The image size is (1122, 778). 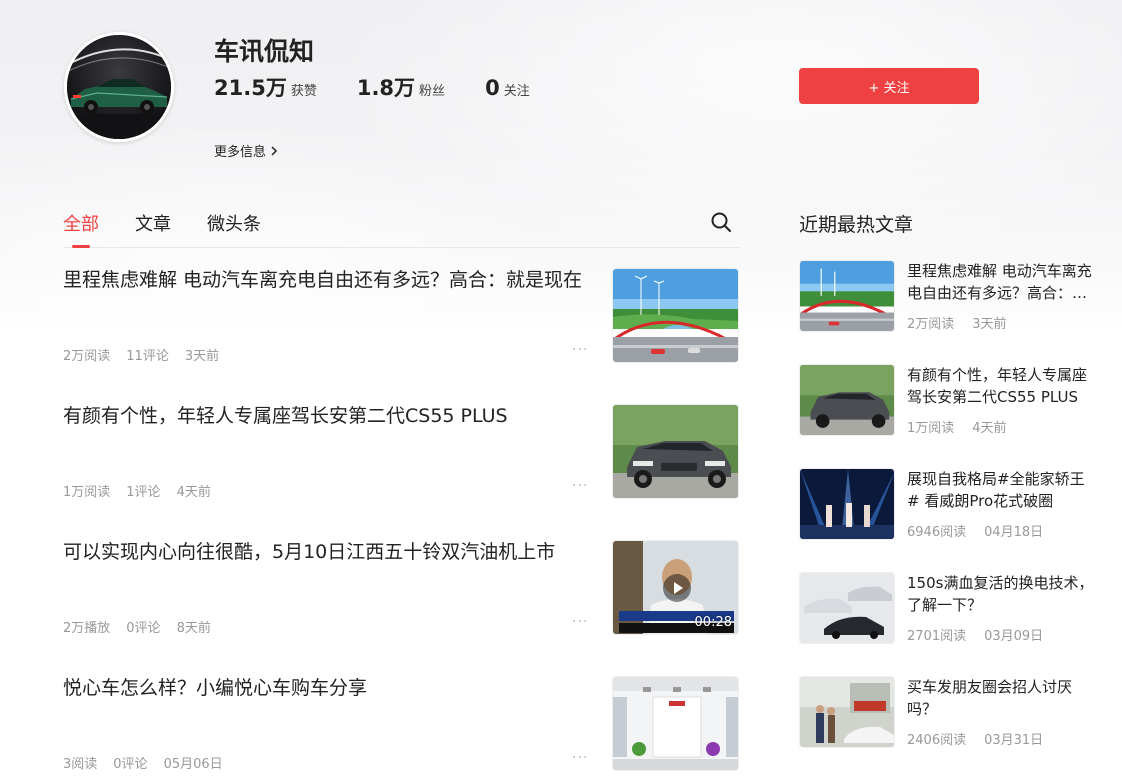 What do you see at coordinates (492, 88) in the screenshot?
I see `stat-following-count: 0` at bounding box center [492, 88].